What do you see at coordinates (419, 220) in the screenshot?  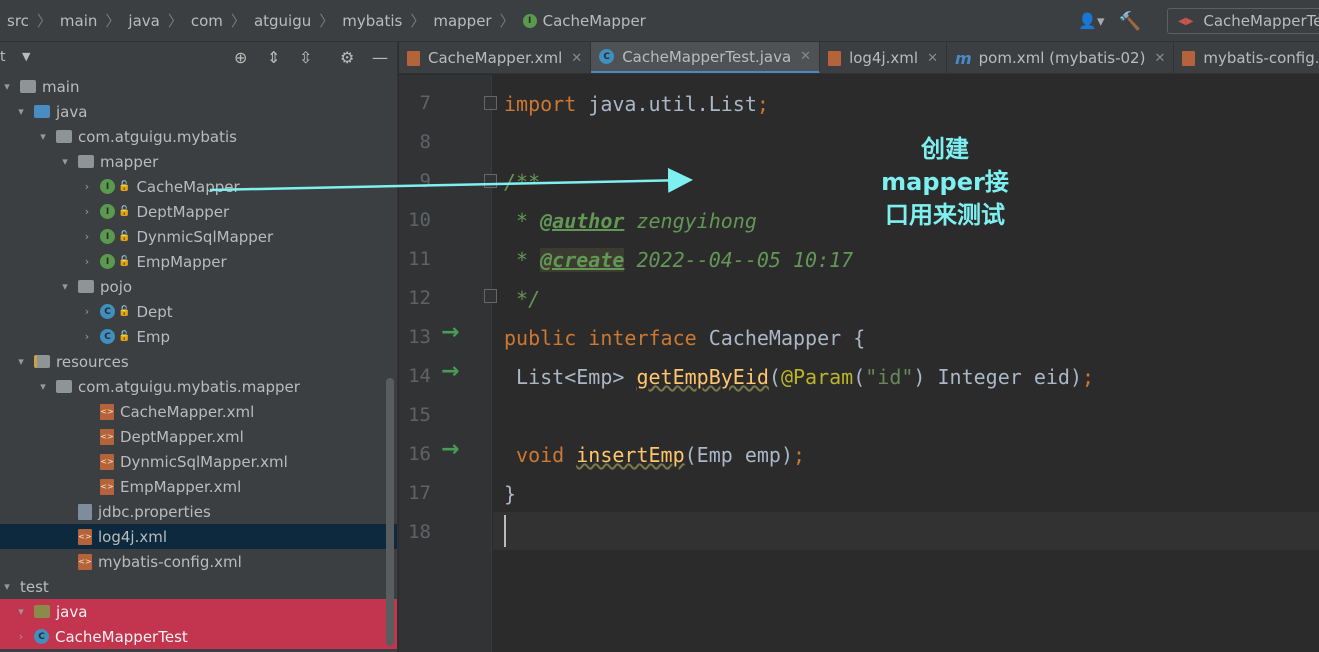 I see `line-number: 10` at bounding box center [419, 220].